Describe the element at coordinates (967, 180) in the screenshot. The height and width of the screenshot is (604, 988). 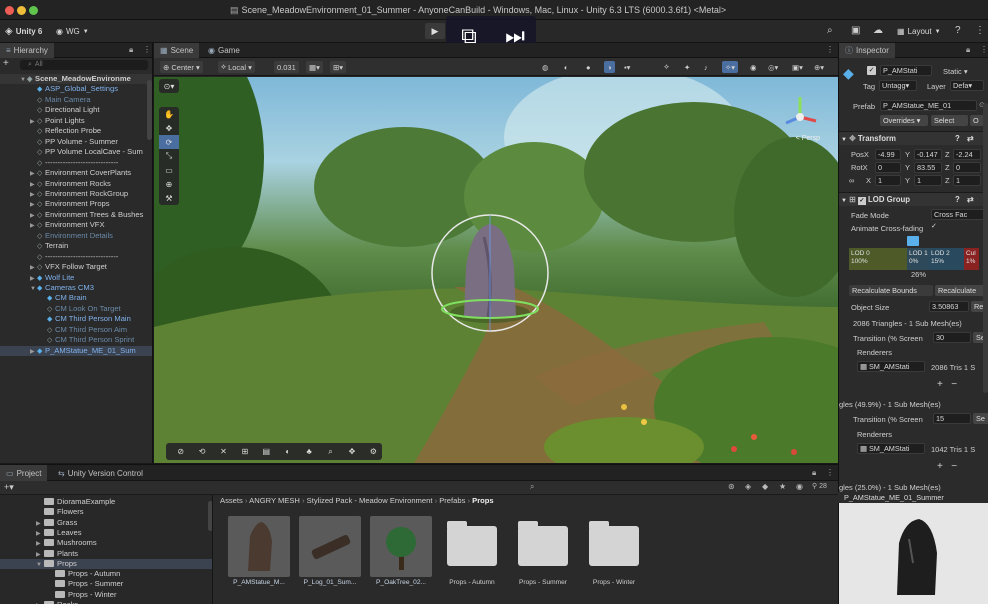
I see `scale-z-input: 1` at that location.